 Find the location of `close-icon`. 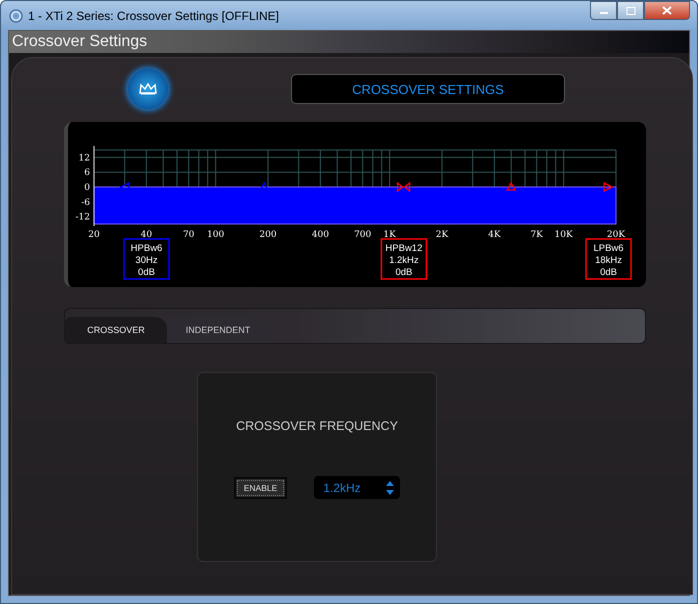

close-icon is located at coordinates (667, 10).